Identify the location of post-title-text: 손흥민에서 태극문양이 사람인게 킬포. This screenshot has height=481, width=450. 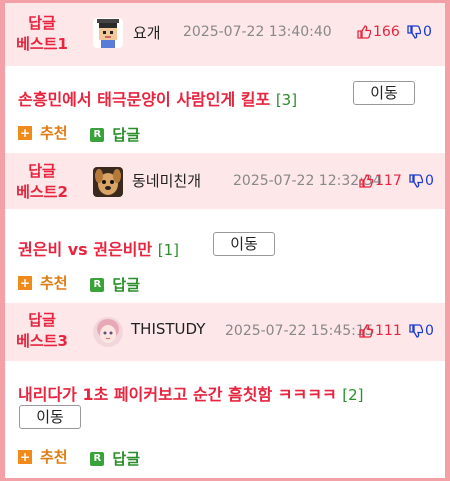
(144, 99).